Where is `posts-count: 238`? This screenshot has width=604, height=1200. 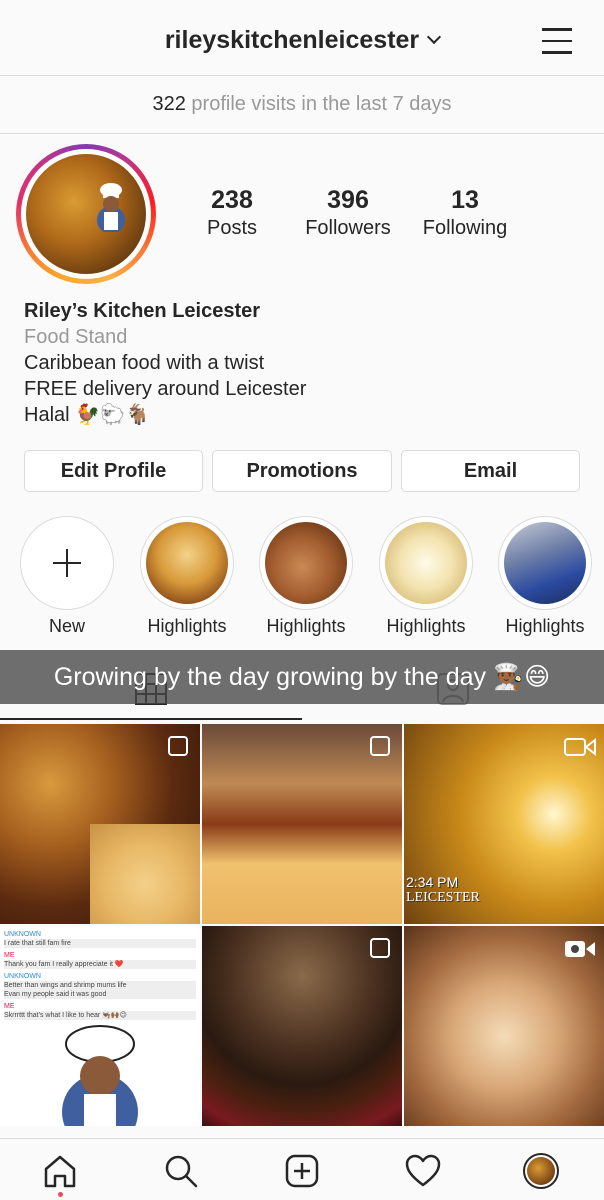
posts-count: 238 is located at coordinates (232, 200).